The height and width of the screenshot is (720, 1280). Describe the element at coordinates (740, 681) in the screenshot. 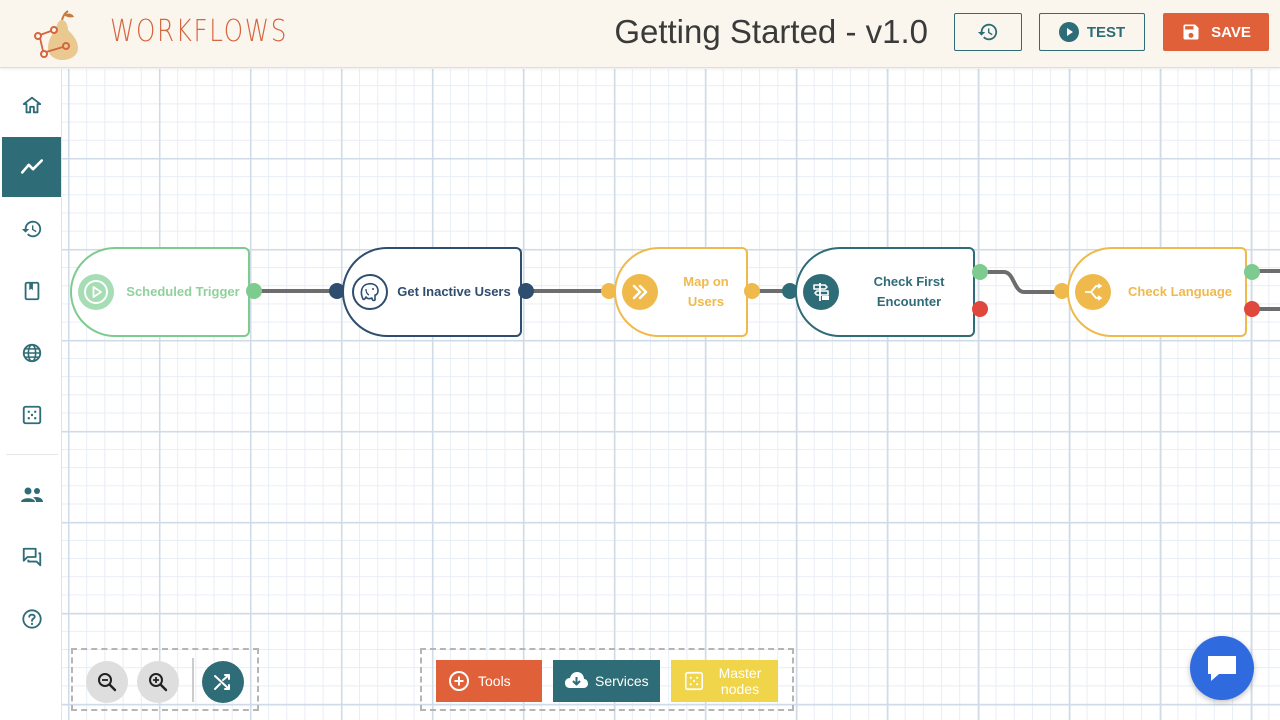

I see `master-nodes-button-label: Master nodes` at that location.